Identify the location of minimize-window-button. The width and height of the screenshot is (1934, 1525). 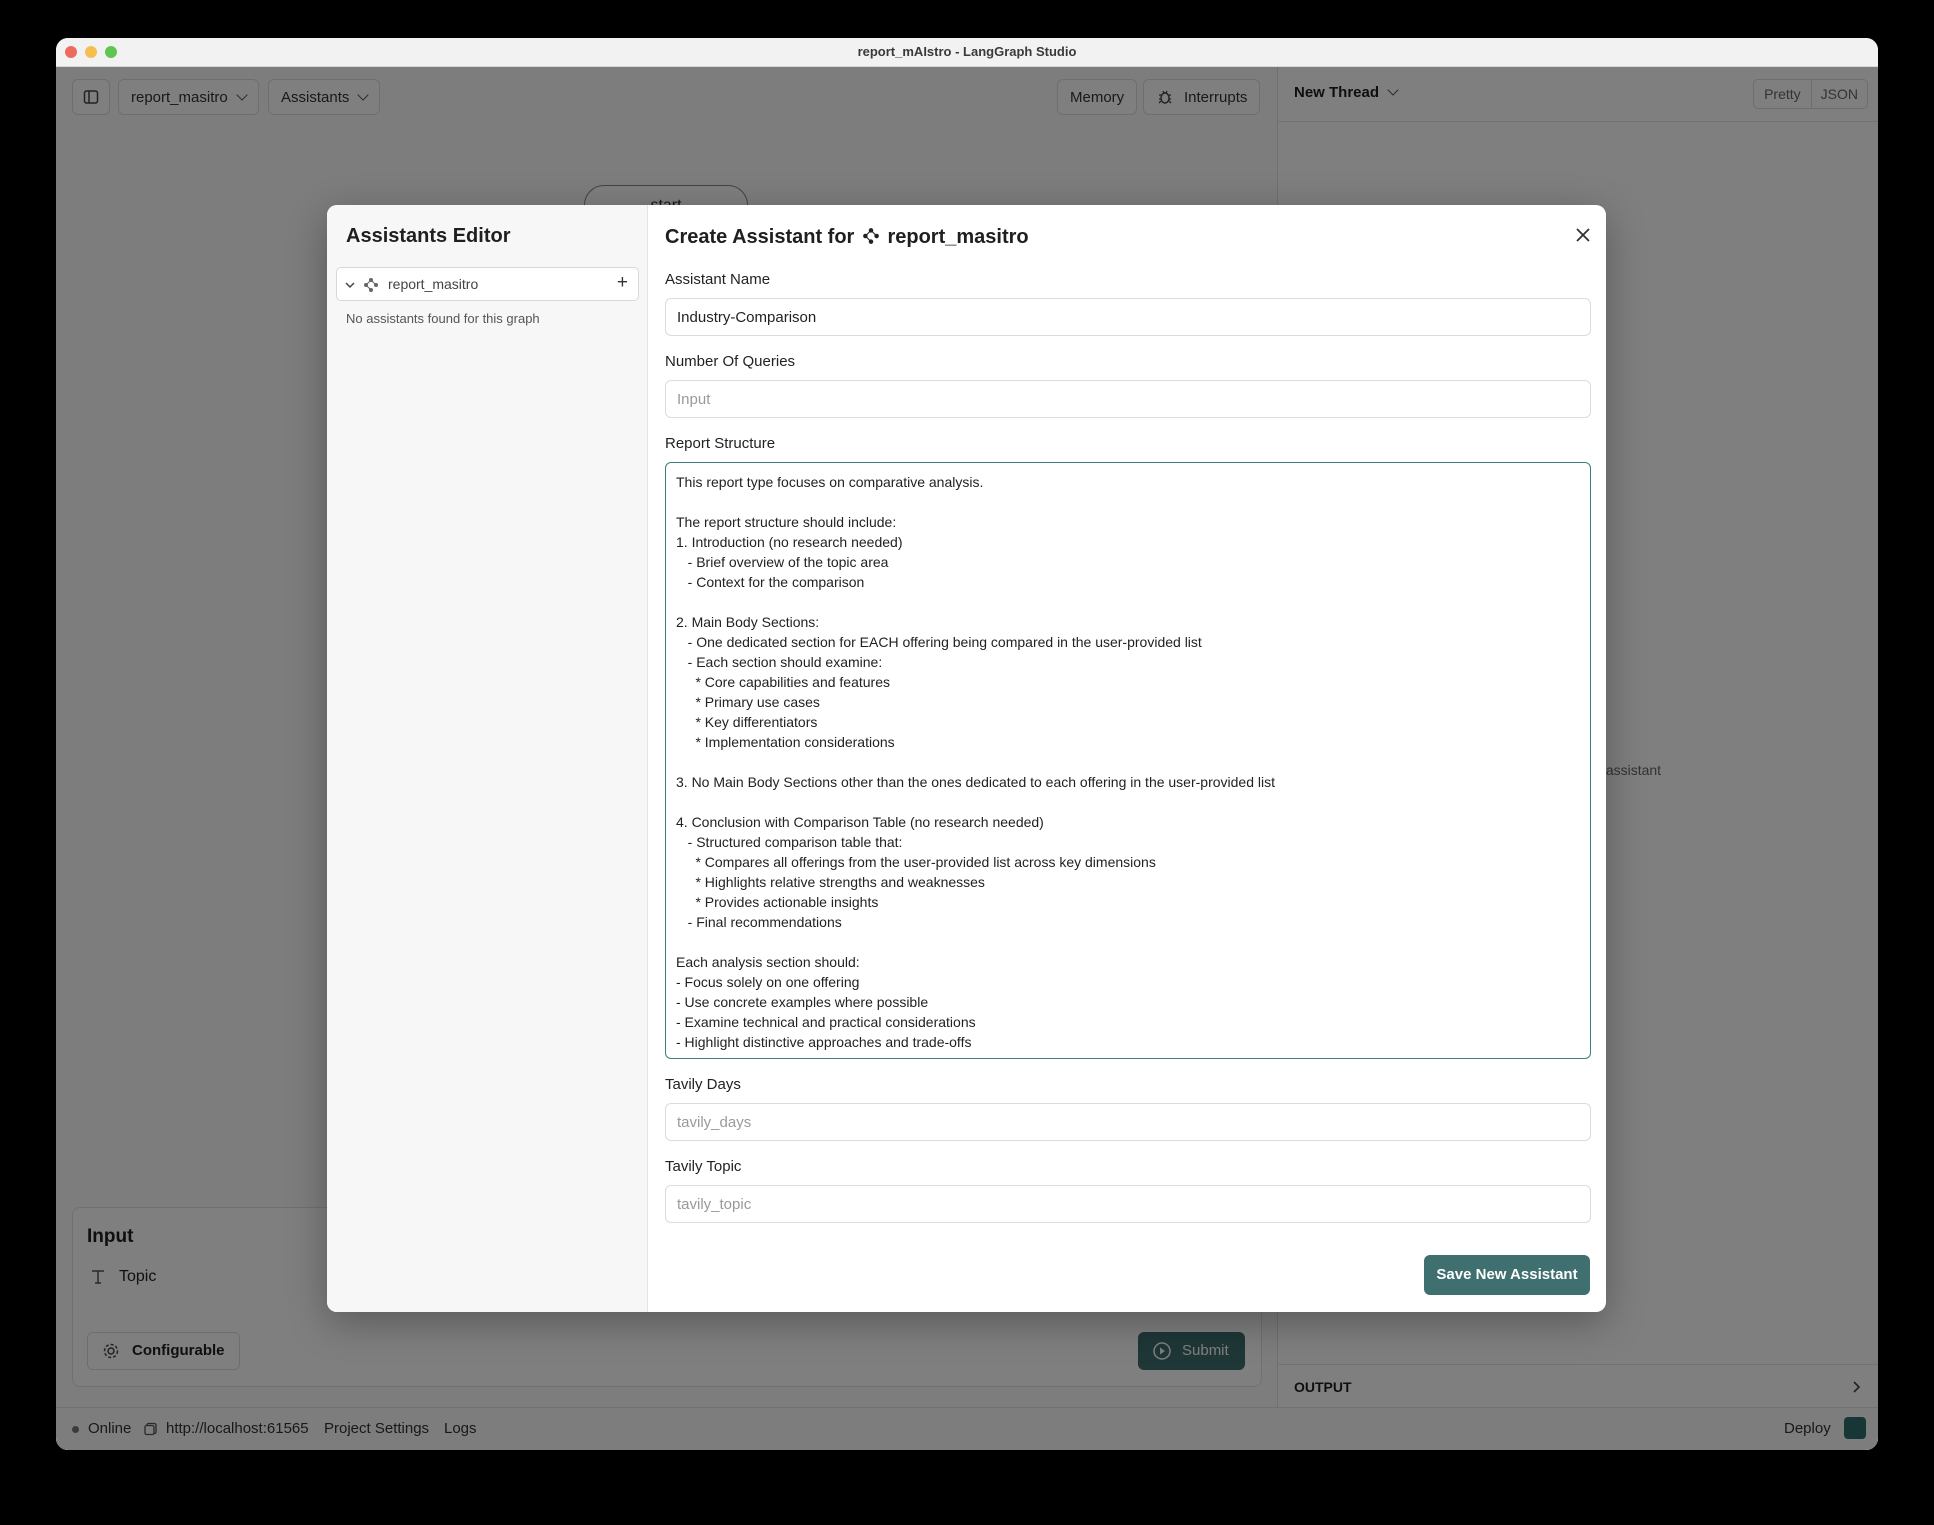
(91, 52).